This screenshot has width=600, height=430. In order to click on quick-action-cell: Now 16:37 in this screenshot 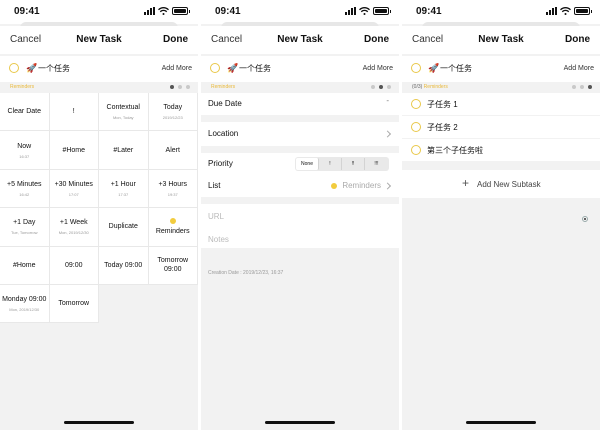, I will do `click(25, 150)`.